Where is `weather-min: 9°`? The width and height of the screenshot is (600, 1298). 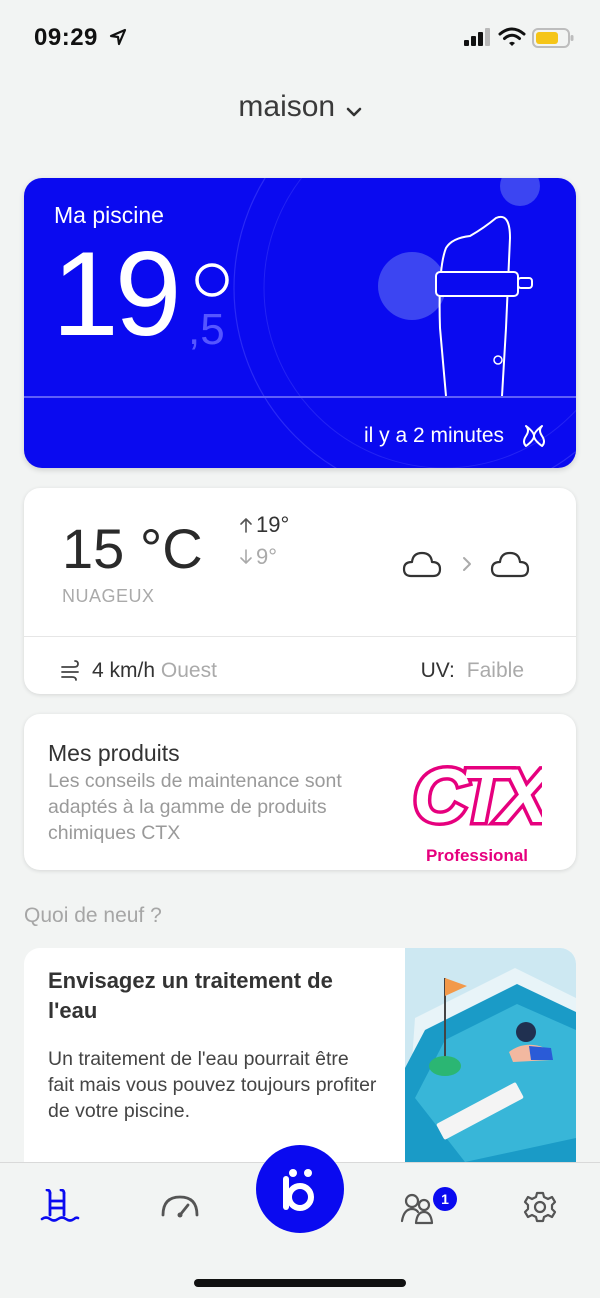
weather-min: 9° is located at coordinates (257, 557).